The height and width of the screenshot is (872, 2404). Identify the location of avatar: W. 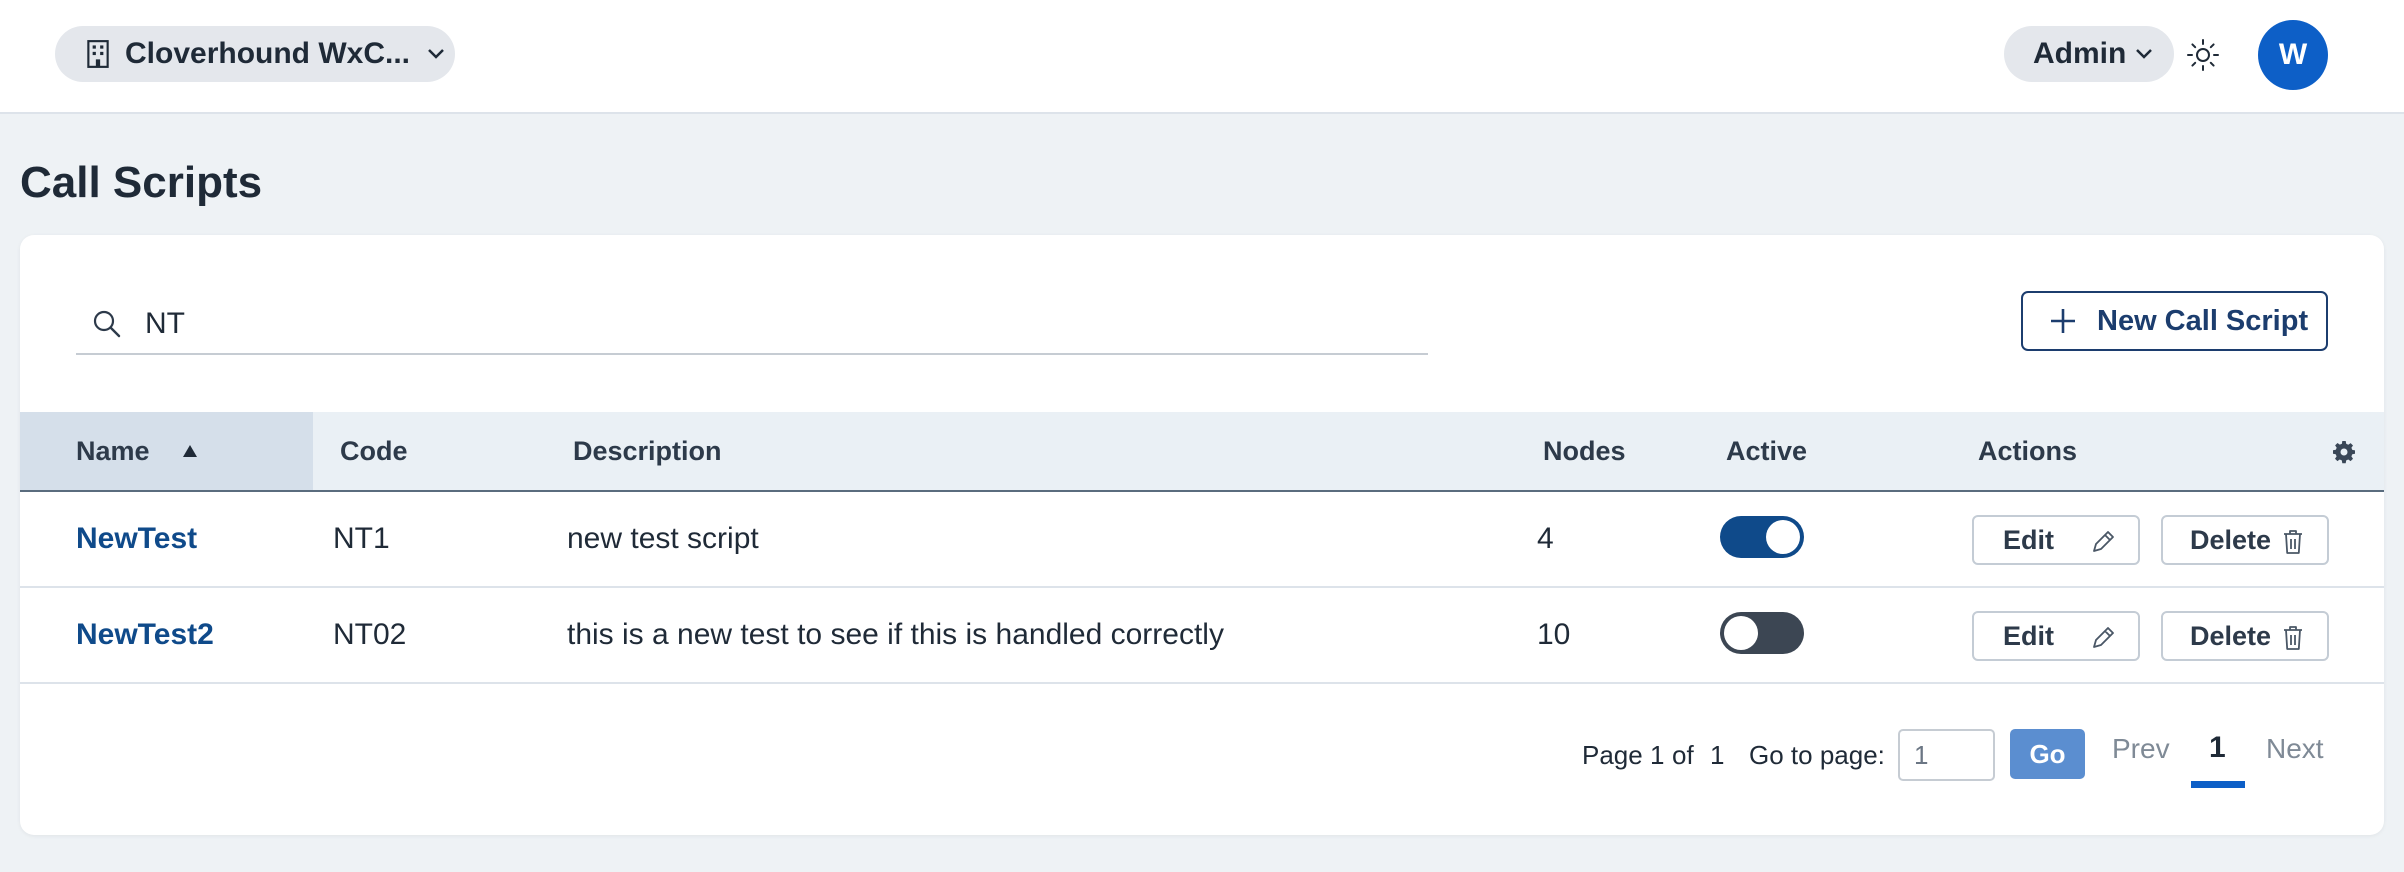
(2293, 55).